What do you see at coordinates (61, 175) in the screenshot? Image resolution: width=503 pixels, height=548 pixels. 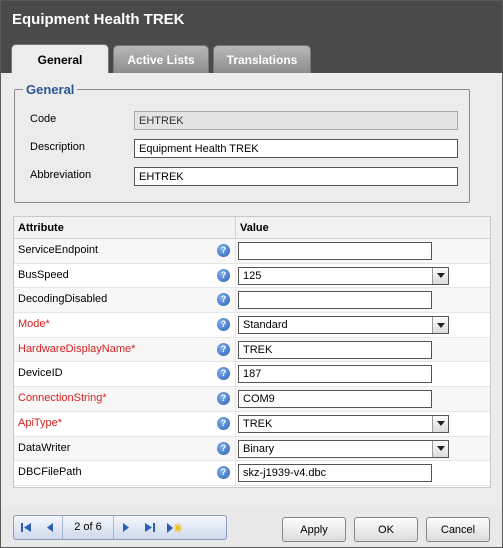 I see `abbreviation-label: Abbreviation` at bounding box center [61, 175].